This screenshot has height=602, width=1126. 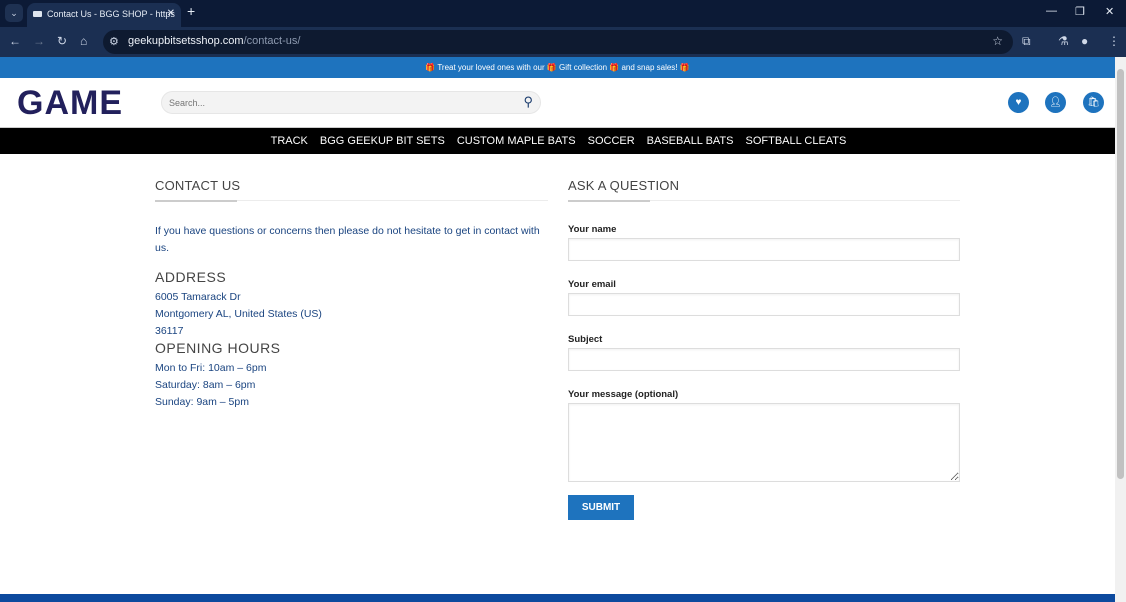 I want to click on search-input, so click(x=332, y=102).